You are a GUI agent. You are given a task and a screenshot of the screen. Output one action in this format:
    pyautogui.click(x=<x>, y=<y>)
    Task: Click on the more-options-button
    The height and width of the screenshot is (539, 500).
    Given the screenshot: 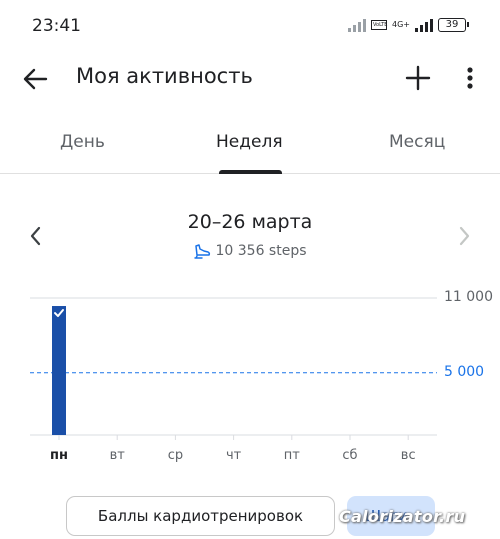 What is the action you would take?
    pyautogui.click(x=470, y=78)
    